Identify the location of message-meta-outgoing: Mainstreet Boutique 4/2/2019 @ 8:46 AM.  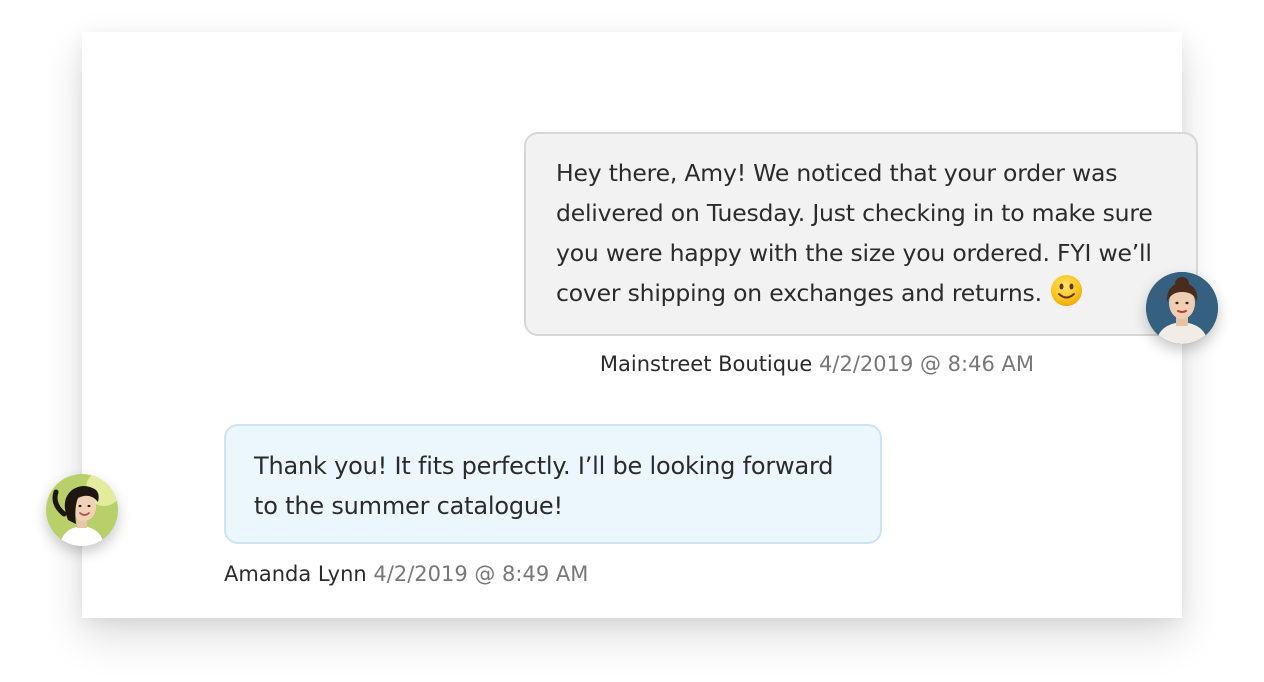
(817, 364).